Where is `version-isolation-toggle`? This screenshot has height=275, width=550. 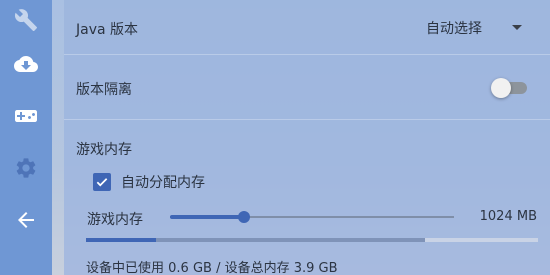 version-isolation-toggle is located at coordinates (509, 88).